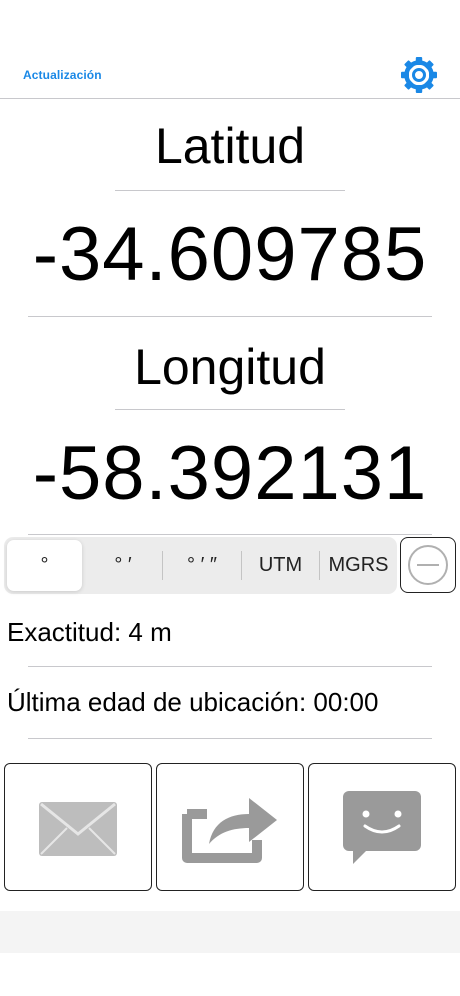 The height and width of the screenshot is (996, 460). I want to click on mail-icon, so click(78, 829).